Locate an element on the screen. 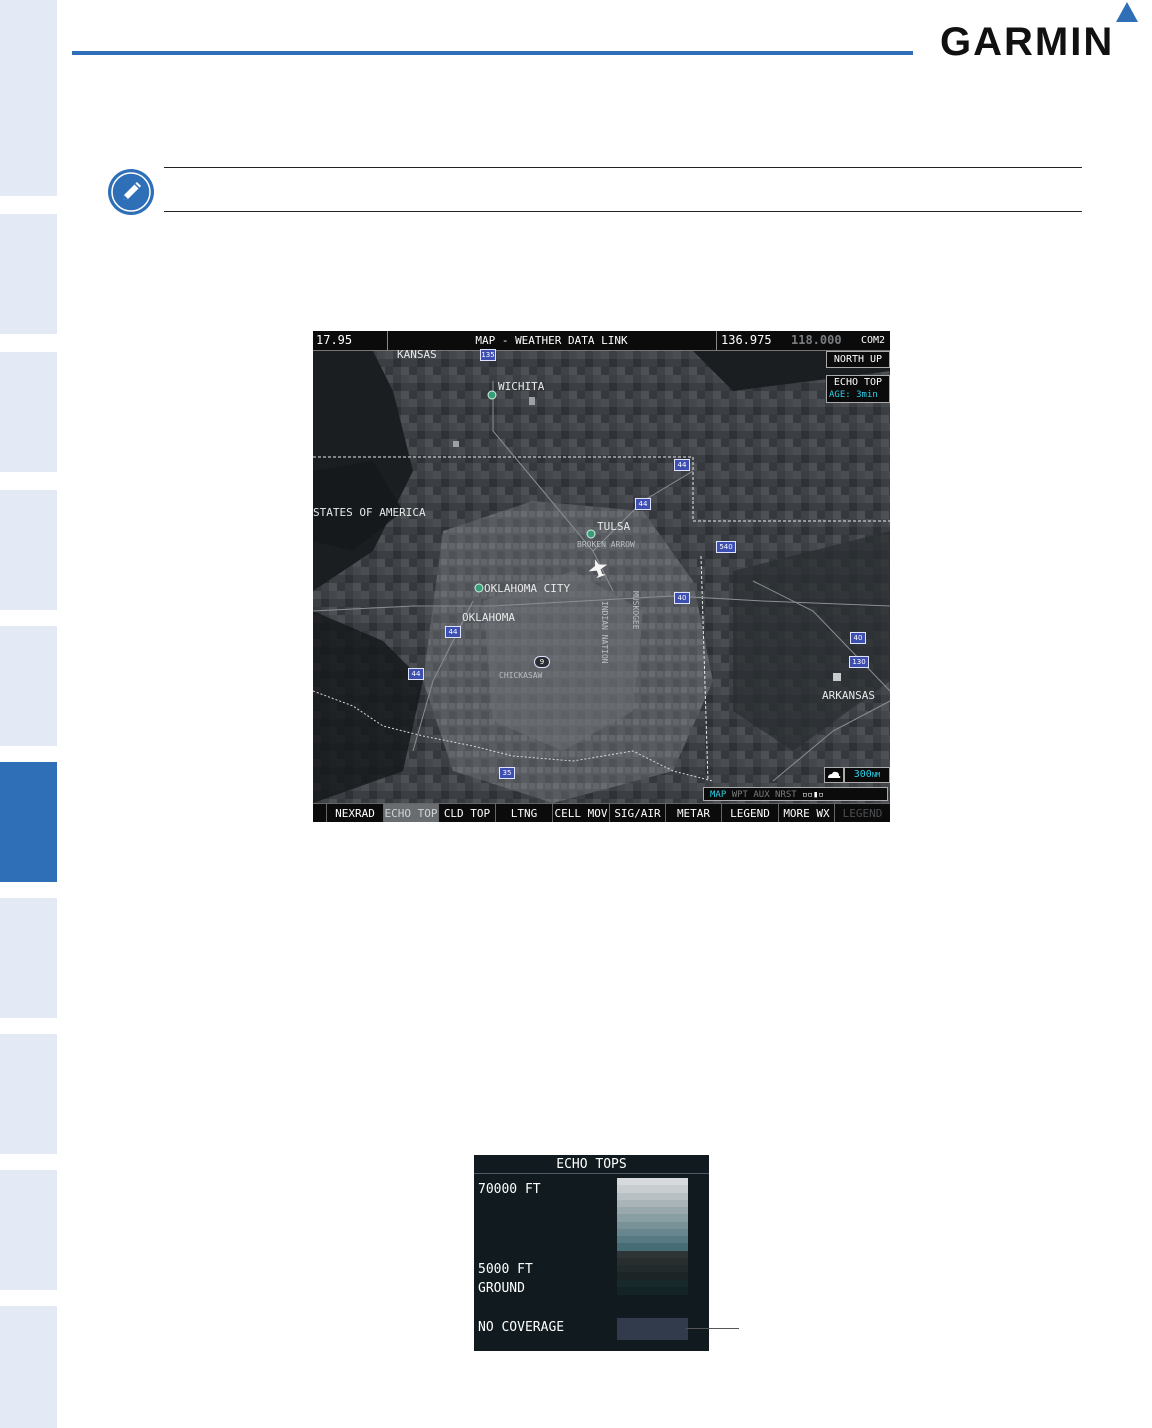 The image size is (1152, 1428). tulsa-marker is located at coordinates (591, 534).